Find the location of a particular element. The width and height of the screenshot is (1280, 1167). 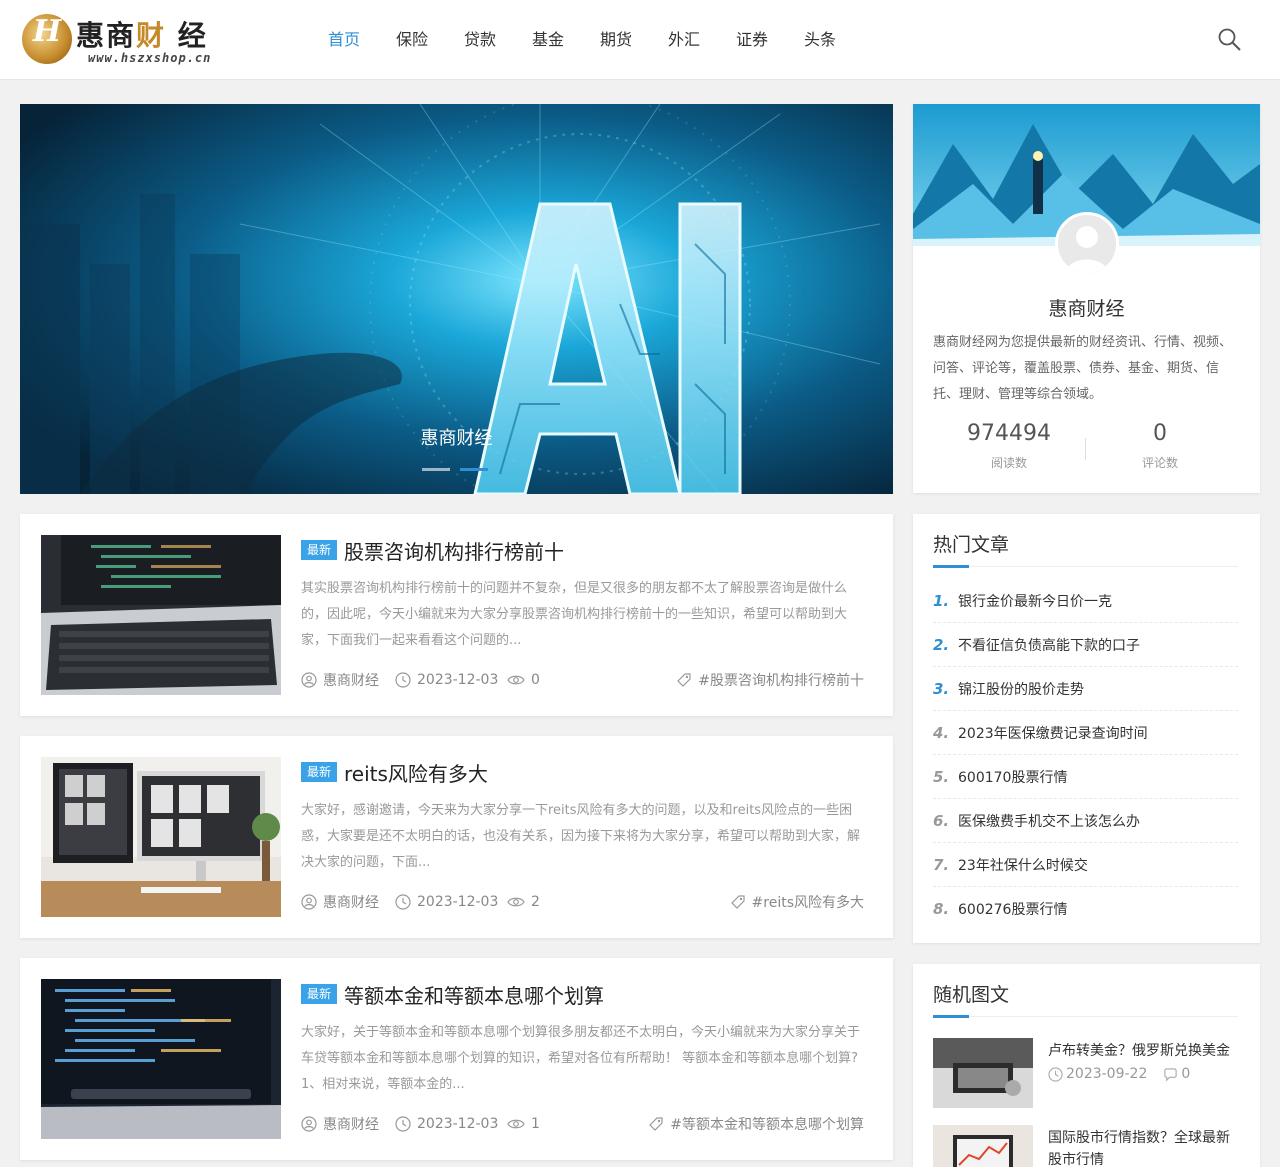

nav-item-forex: 外汇 is located at coordinates (684, 40).